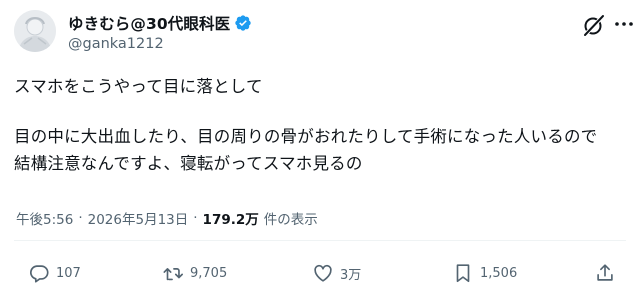 Image resolution: width=640 pixels, height=302 pixels. I want to click on repost-icon, so click(173, 274).